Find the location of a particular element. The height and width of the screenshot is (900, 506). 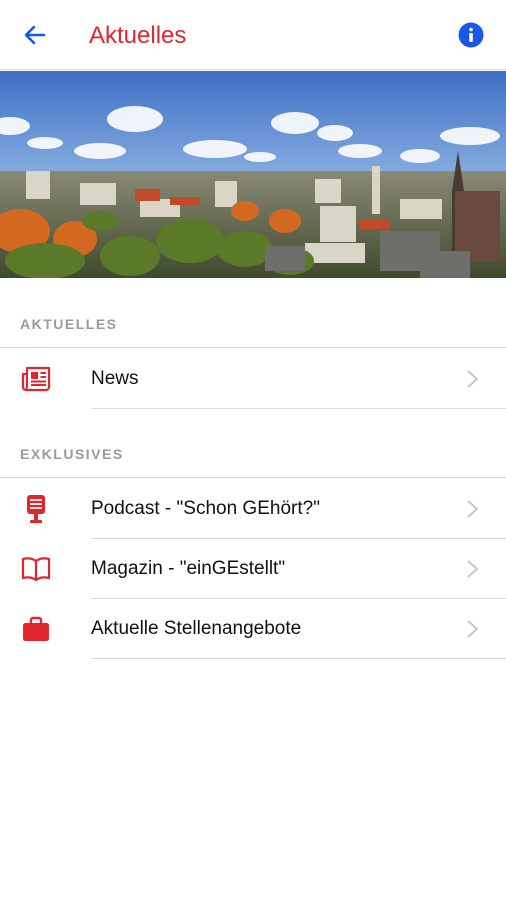

list-item-label: Aktuelle Stellenangebote is located at coordinates (196, 628).